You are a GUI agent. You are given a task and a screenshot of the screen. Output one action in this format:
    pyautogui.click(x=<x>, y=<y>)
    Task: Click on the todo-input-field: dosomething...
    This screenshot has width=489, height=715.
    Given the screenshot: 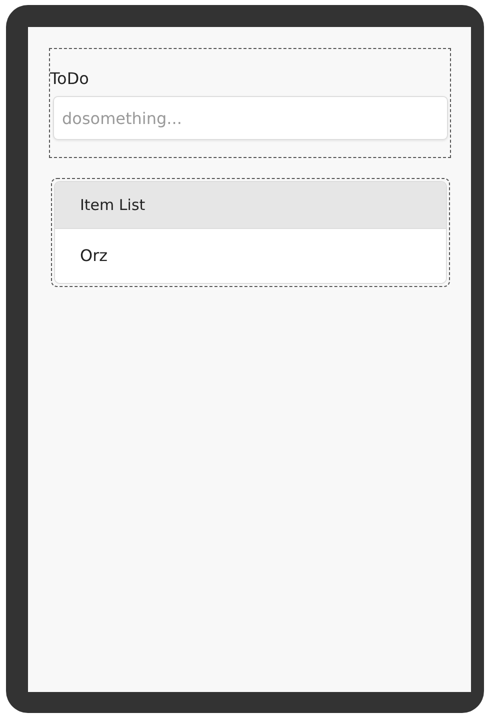 What is the action you would take?
    pyautogui.click(x=250, y=118)
    